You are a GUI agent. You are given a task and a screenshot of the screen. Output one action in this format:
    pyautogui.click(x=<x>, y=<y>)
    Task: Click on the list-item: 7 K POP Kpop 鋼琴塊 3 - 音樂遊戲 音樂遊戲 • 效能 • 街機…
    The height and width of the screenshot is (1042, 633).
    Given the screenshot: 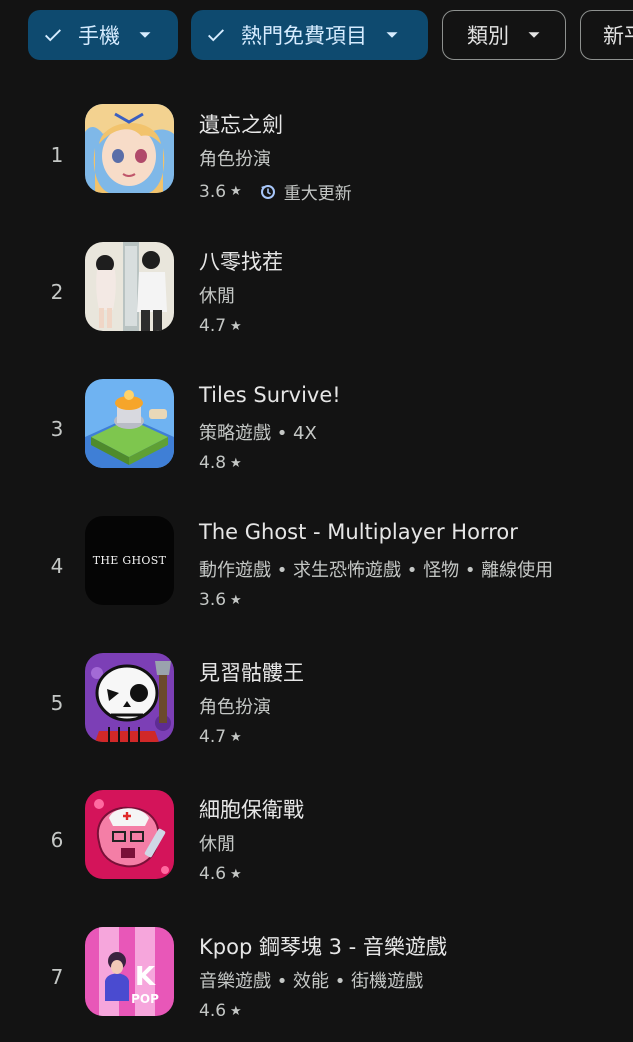 What is the action you would take?
    pyautogui.click(x=316, y=982)
    